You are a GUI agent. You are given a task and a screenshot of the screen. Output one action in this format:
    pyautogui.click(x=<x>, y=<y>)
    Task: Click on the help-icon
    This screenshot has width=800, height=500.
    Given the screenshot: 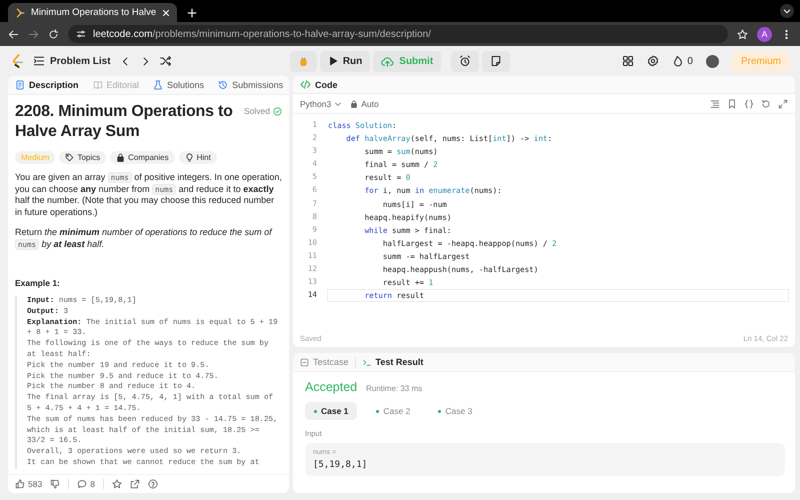 What is the action you would take?
    pyautogui.click(x=153, y=484)
    